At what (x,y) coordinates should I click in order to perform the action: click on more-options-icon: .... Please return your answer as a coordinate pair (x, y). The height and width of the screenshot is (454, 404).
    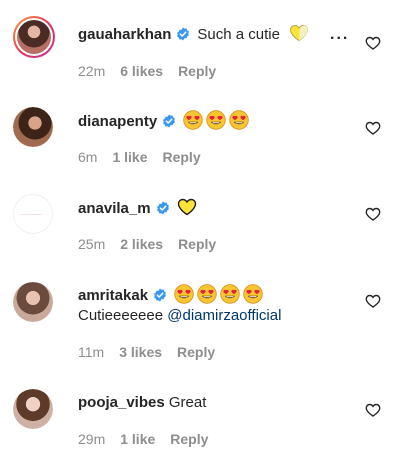
    Looking at the image, I should click on (339, 35).